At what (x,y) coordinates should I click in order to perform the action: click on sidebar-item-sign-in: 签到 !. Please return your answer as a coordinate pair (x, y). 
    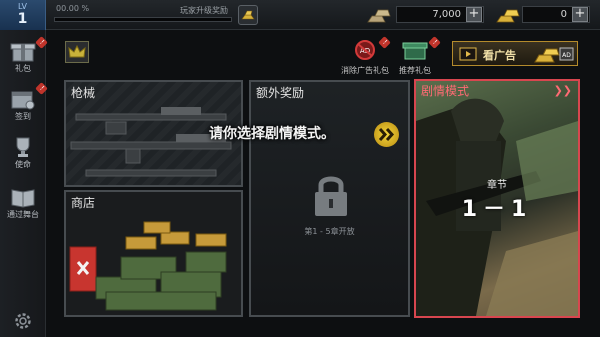
    Looking at the image, I should click on (24, 105).